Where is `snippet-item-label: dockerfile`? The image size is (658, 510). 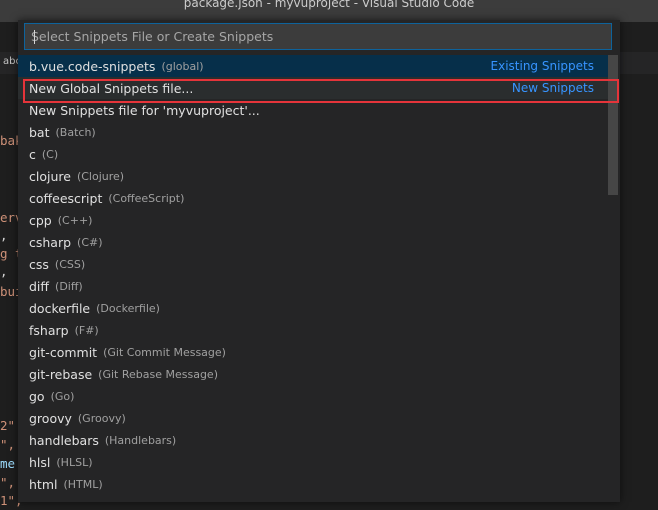
snippet-item-label: dockerfile is located at coordinates (60, 308).